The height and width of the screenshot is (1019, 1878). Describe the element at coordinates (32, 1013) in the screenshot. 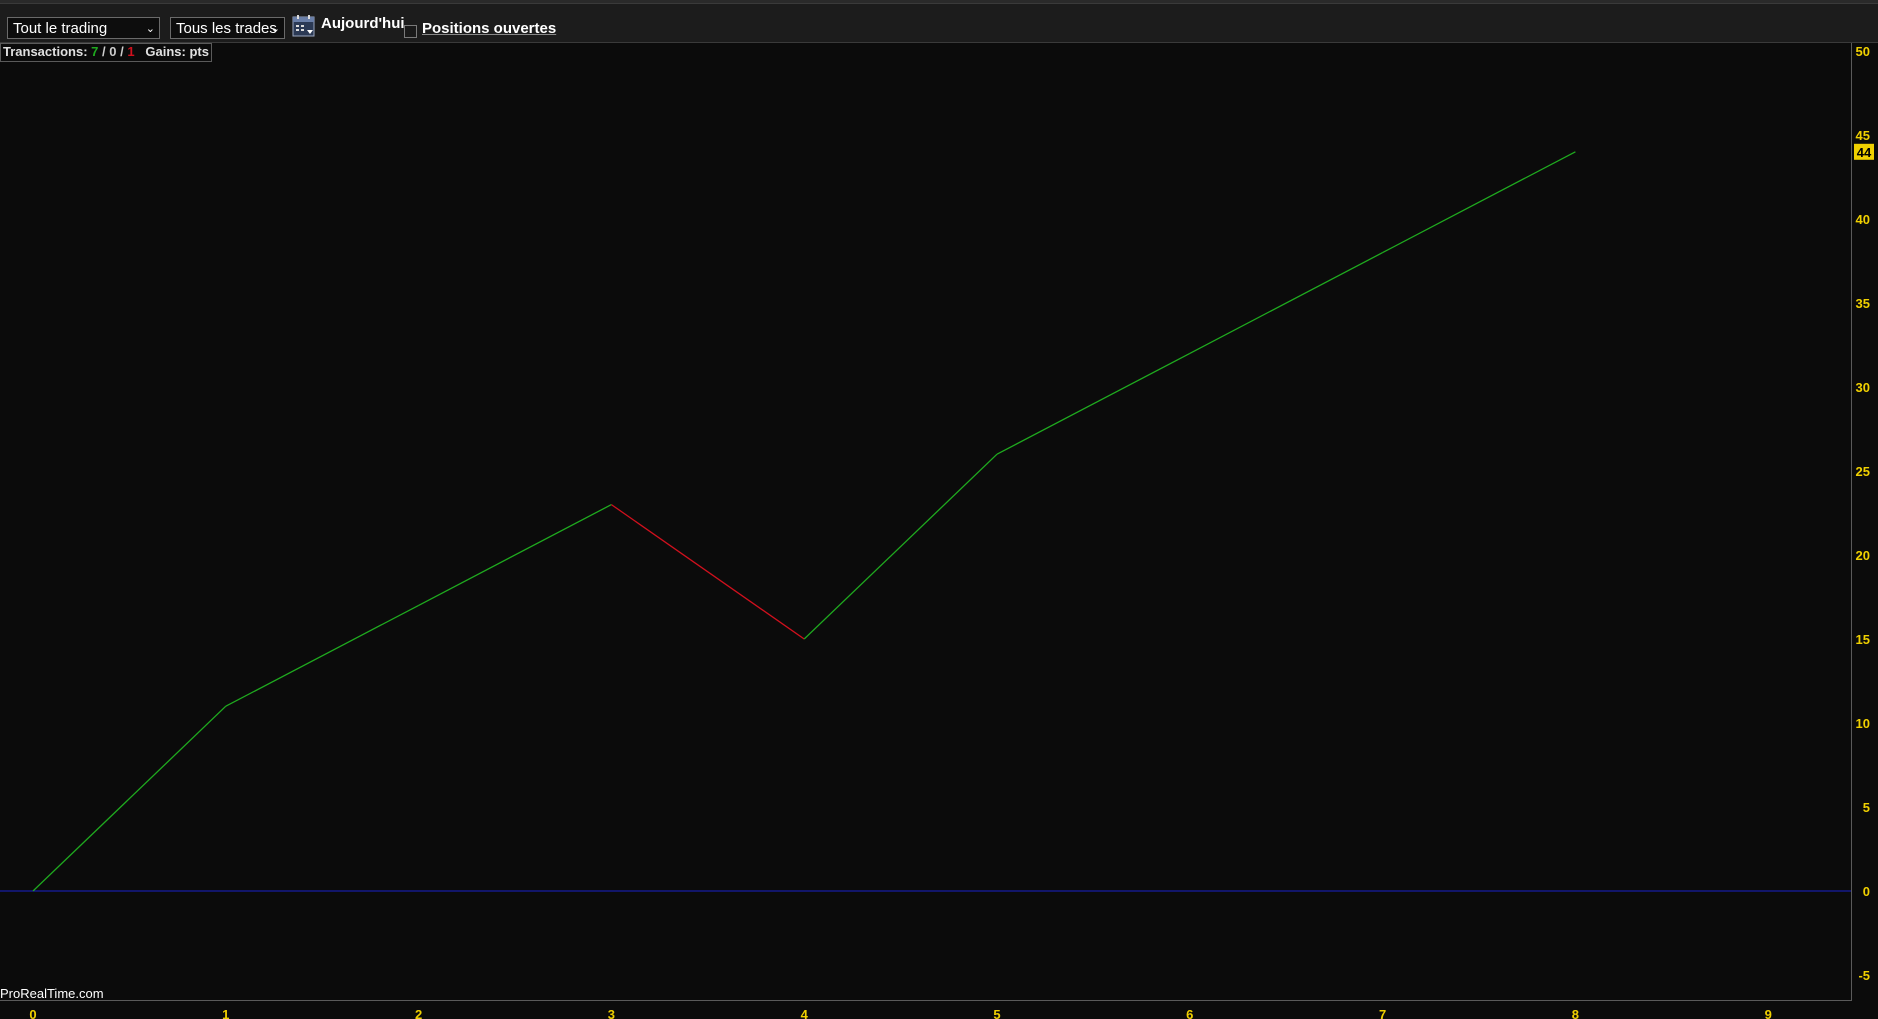

I see `x-tick-label: 0` at that location.